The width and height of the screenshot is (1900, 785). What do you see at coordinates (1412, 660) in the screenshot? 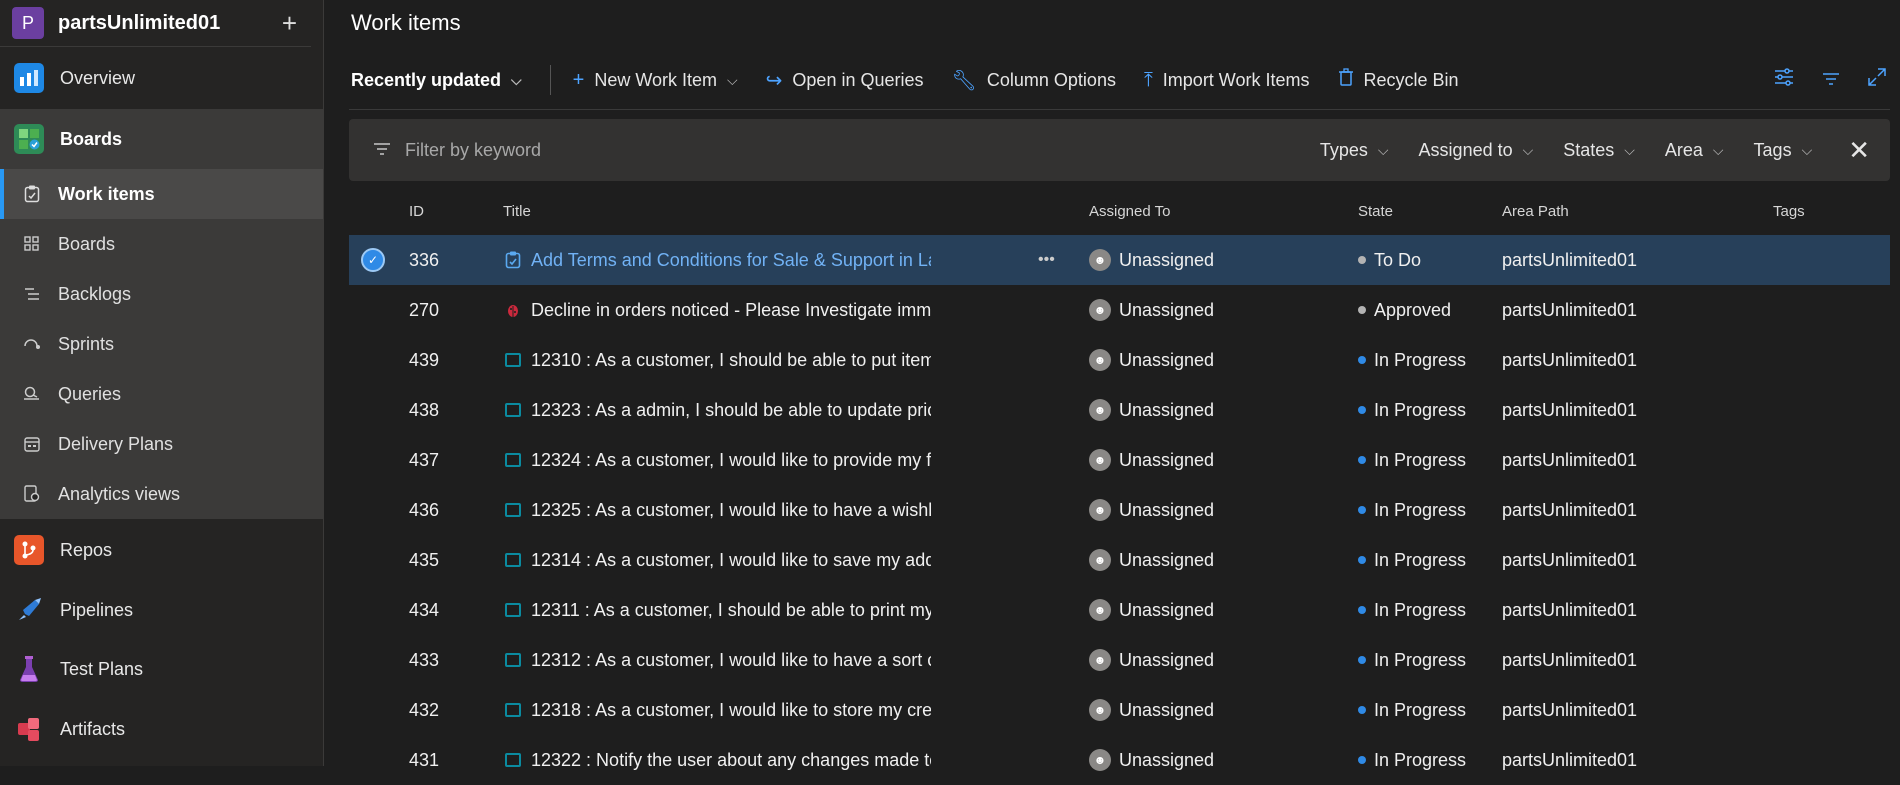
I see `state-cell: In Progress` at bounding box center [1412, 660].